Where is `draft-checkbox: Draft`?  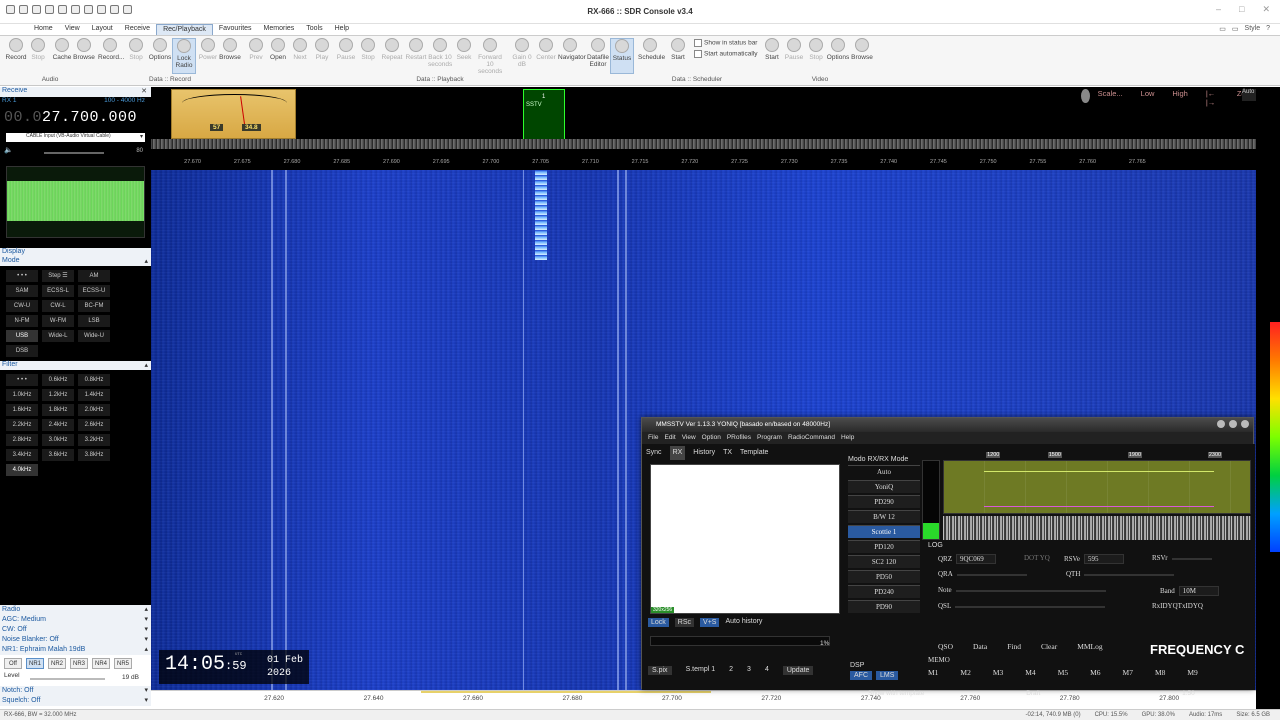 draft-checkbox: Draft is located at coordinates (1033, 693).